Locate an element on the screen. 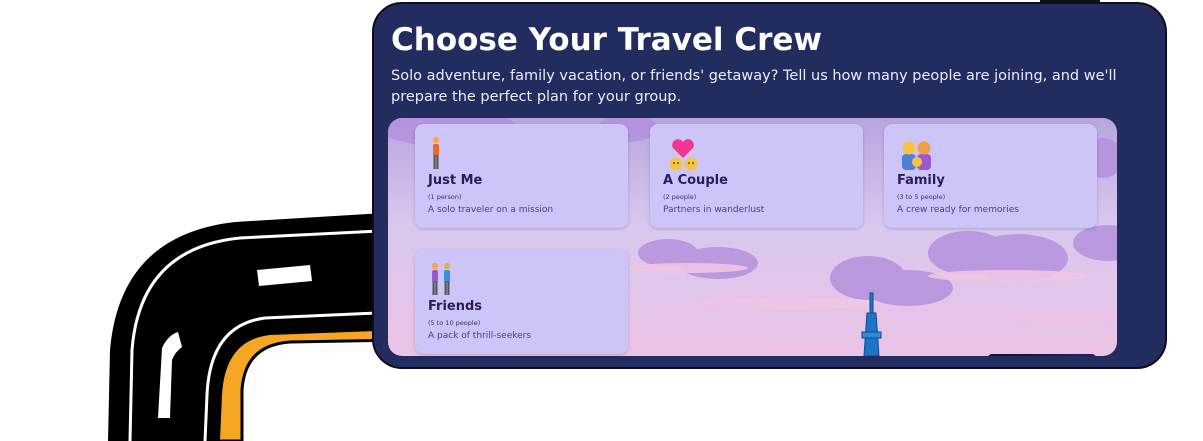  continue-button is located at coordinates (1042, 355).